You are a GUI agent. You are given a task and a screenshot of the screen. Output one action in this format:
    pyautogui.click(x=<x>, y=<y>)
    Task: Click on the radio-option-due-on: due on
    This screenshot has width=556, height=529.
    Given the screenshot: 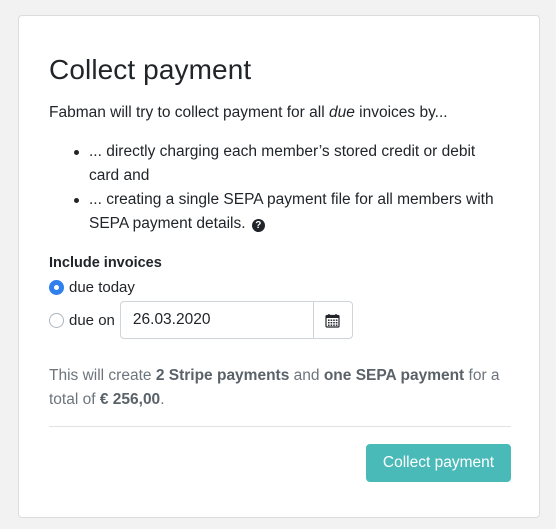 What is the action you would take?
    pyautogui.click(x=201, y=320)
    